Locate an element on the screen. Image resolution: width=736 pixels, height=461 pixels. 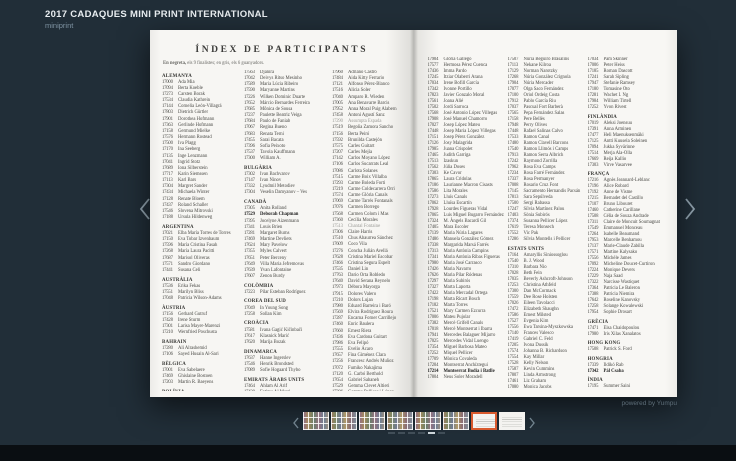
entry-name: Dietrich Gürtler is located at coordinates (193, 113).